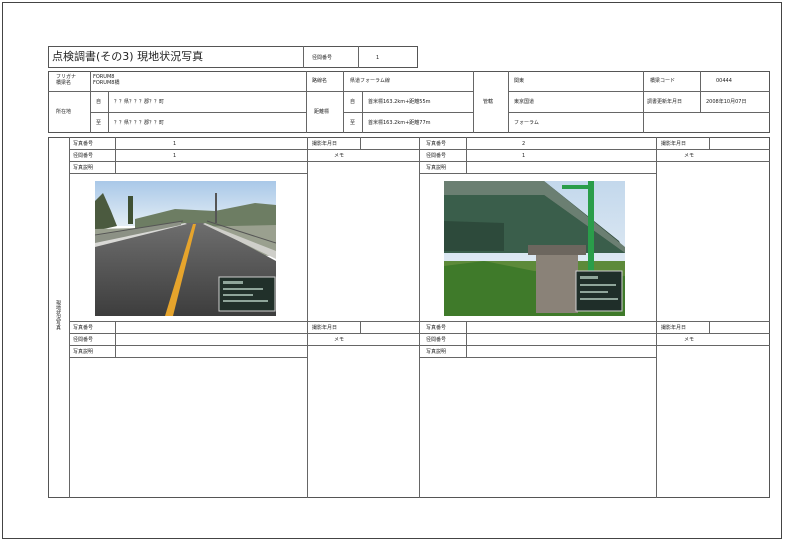 The height and width of the screenshot is (543, 786). Describe the element at coordinates (724, 81) in the screenshot. I see `bridge-code-value: 00444` at that location.